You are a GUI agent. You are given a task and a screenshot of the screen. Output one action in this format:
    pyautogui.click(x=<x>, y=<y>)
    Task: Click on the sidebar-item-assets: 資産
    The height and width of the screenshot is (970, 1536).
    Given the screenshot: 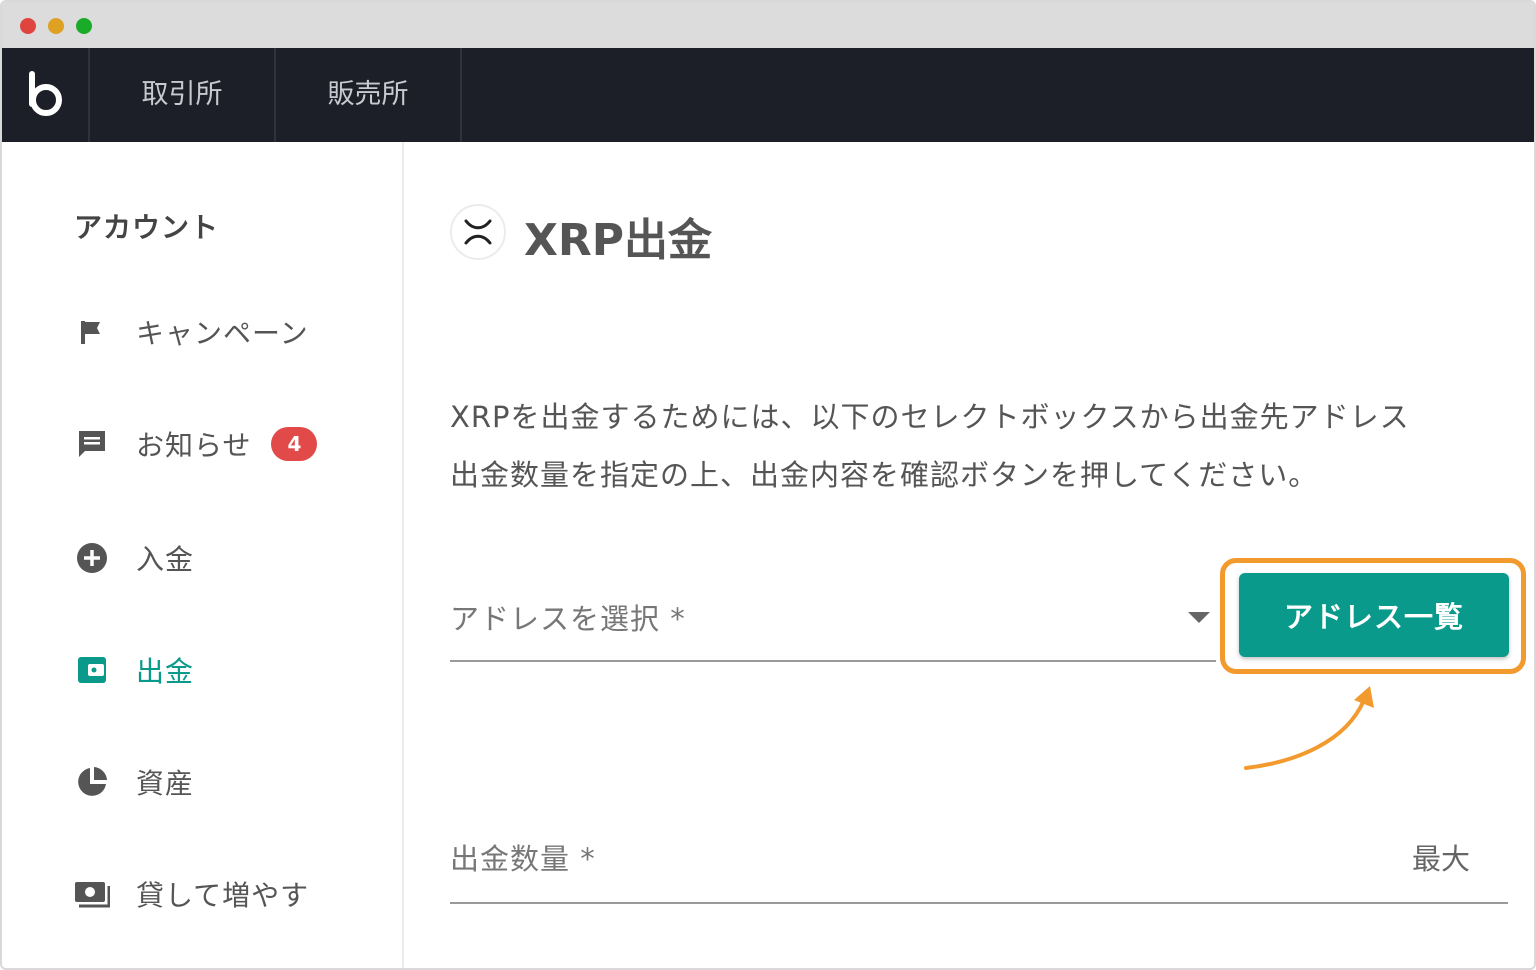 What is the action you would take?
    pyautogui.click(x=134, y=782)
    